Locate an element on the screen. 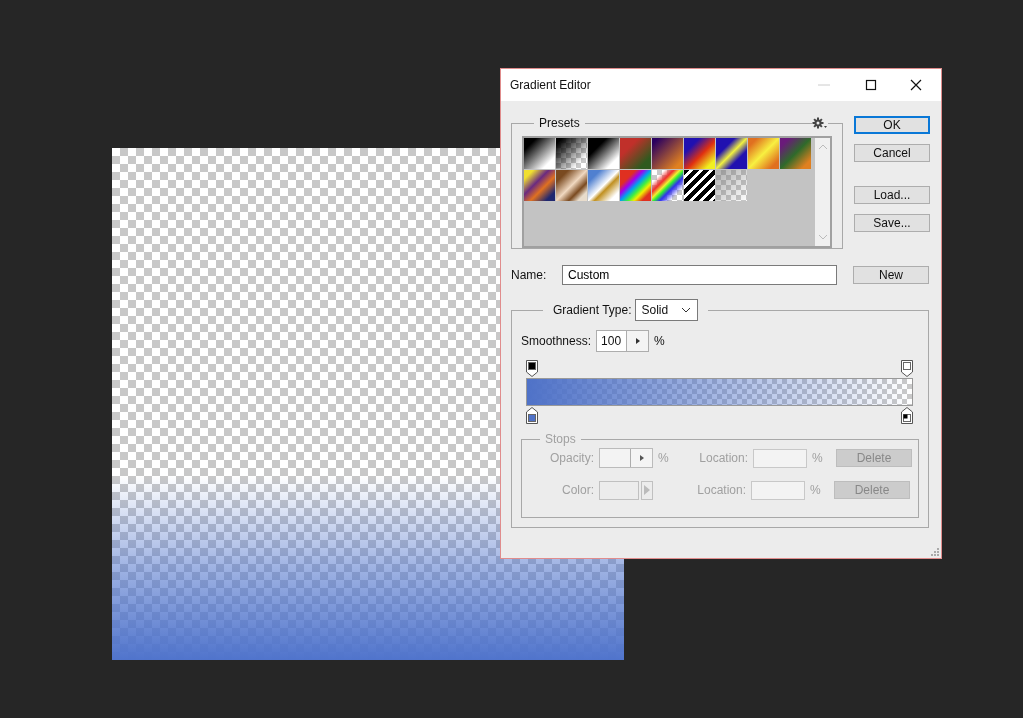  gradient-type-dropdown: Solid is located at coordinates (666, 310).